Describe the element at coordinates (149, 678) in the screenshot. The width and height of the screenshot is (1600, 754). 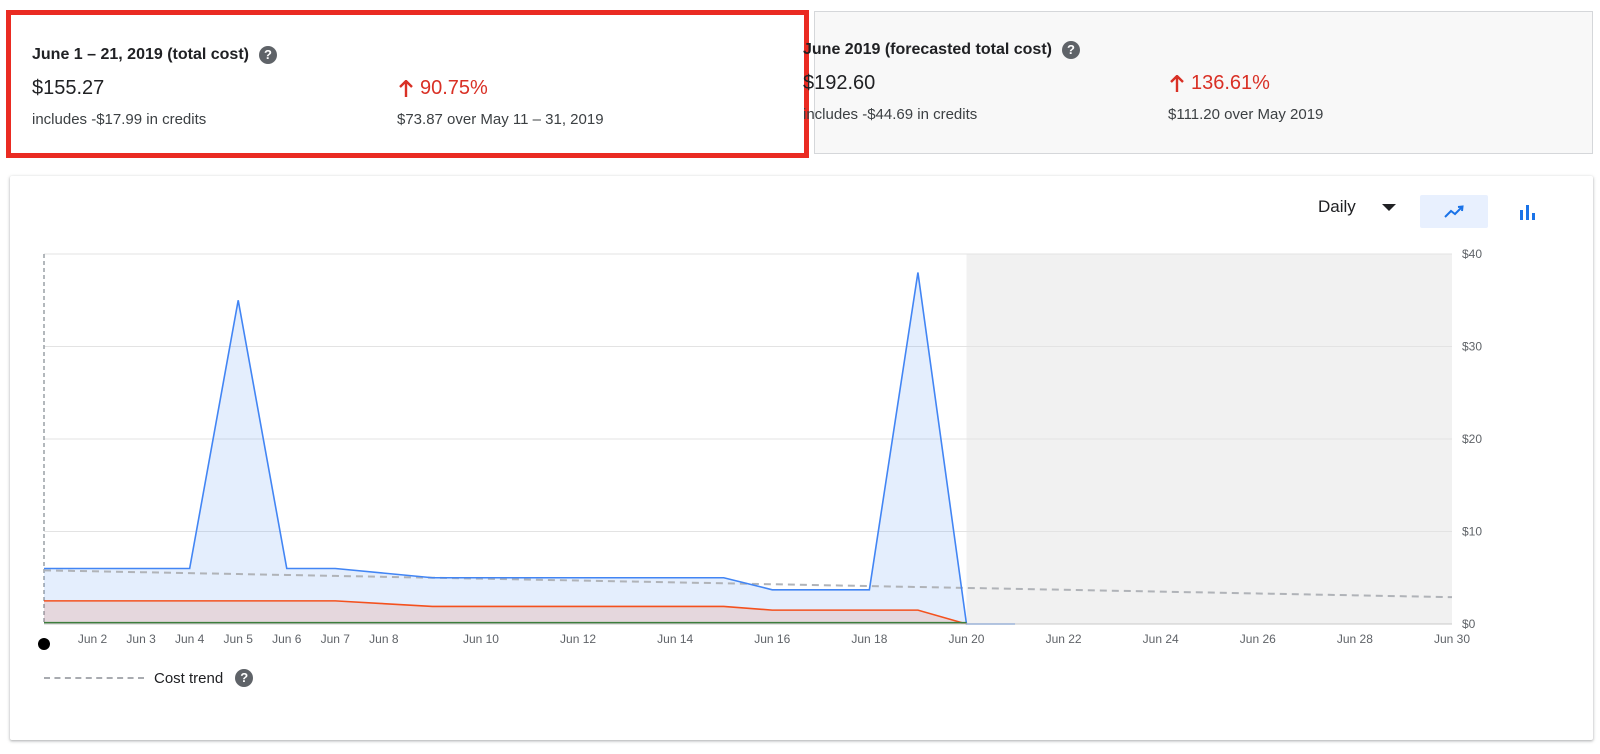
I see `chart-legend: Cost trend ?` at that location.